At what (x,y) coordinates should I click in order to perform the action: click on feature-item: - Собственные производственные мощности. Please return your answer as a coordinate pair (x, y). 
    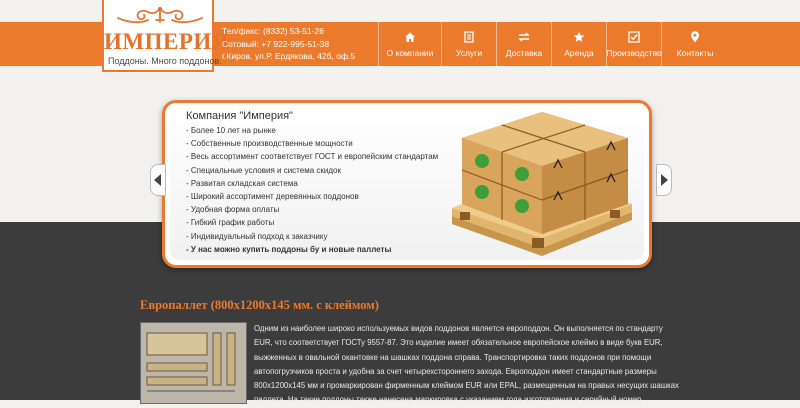
    Looking at the image, I should click on (269, 144).